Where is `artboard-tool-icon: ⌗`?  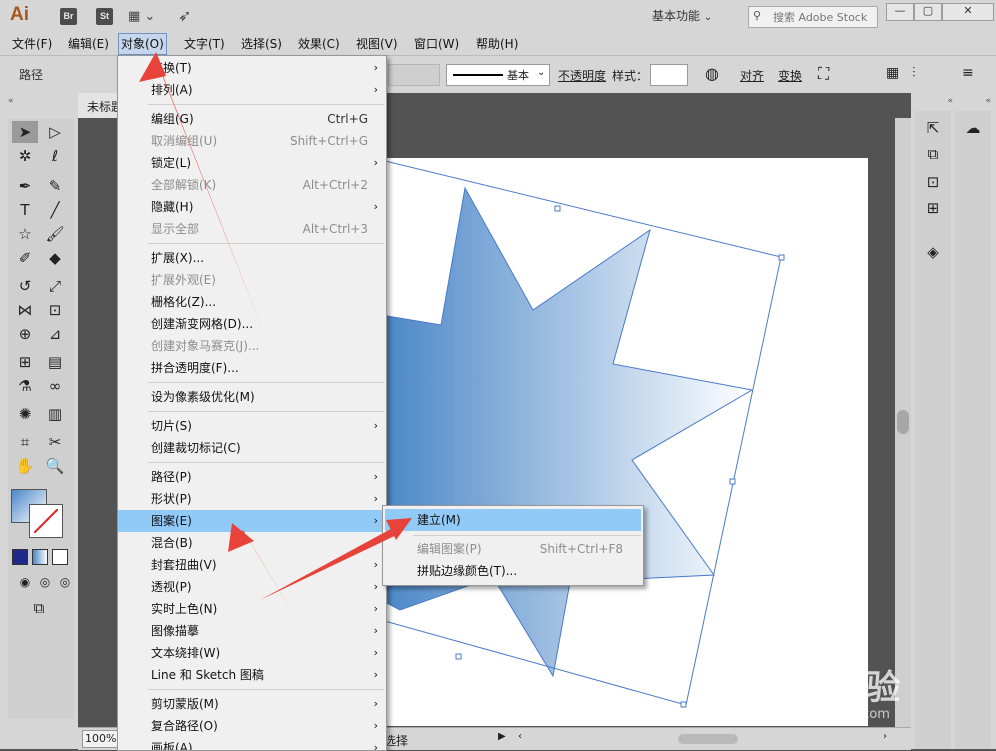 artboard-tool-icon: ⌗ is located at coordinates (25, 442).